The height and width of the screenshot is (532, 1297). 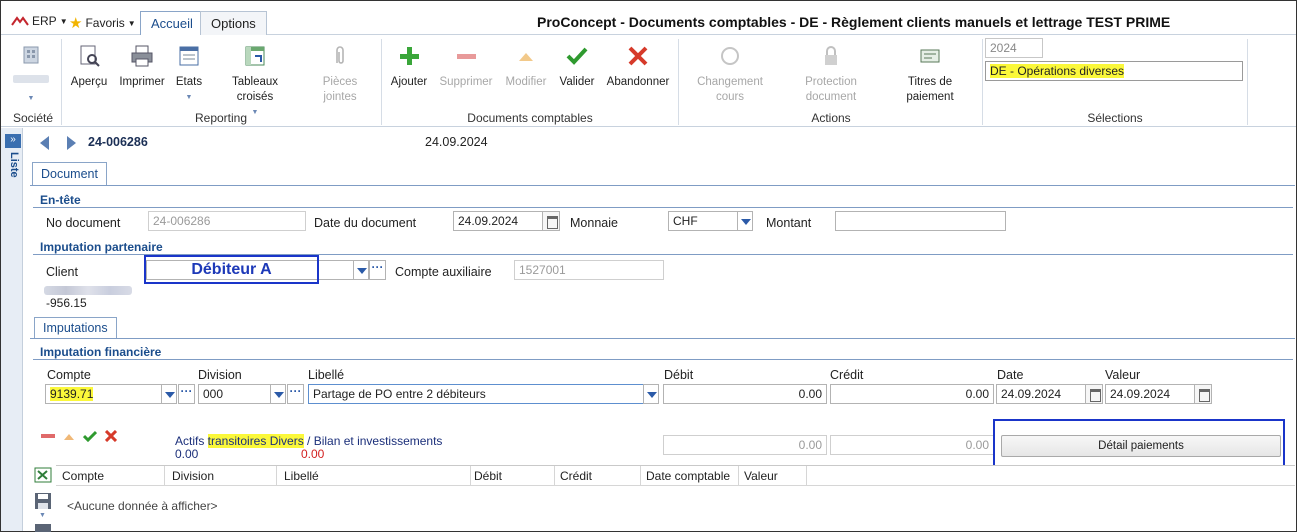 I want to click on tableaux-label: Tableaux croisés, so click(x=255, y=89).